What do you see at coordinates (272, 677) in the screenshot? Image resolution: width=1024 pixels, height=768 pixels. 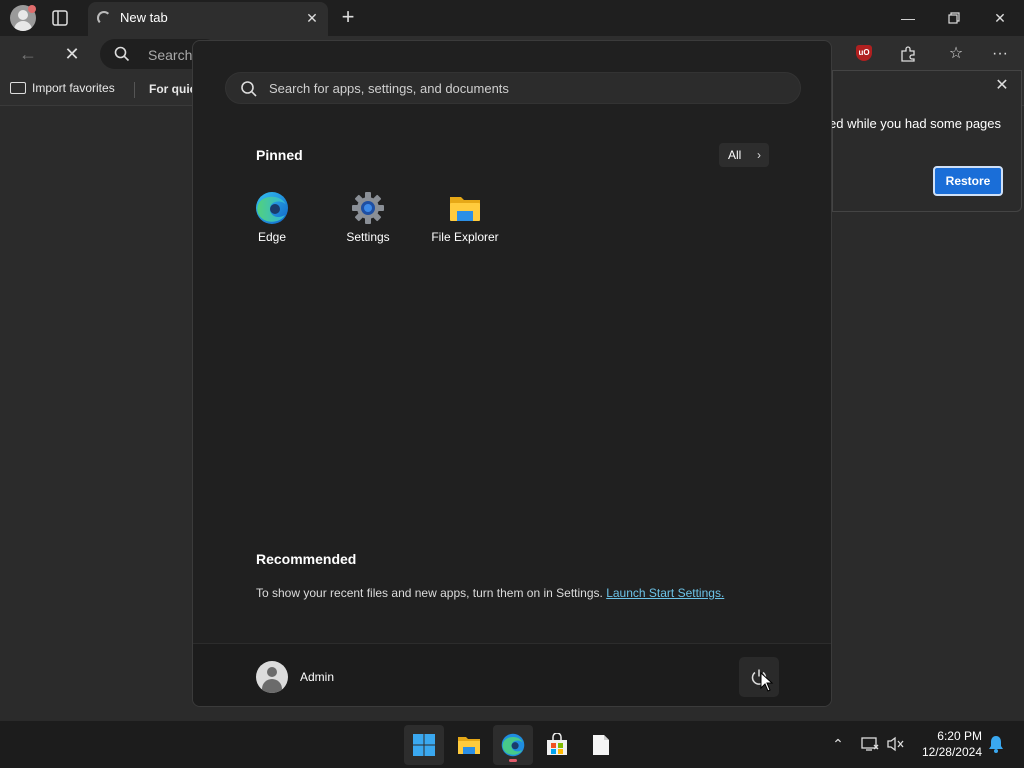 I see `user-avatar-icon` at bounding box center [272, 677].